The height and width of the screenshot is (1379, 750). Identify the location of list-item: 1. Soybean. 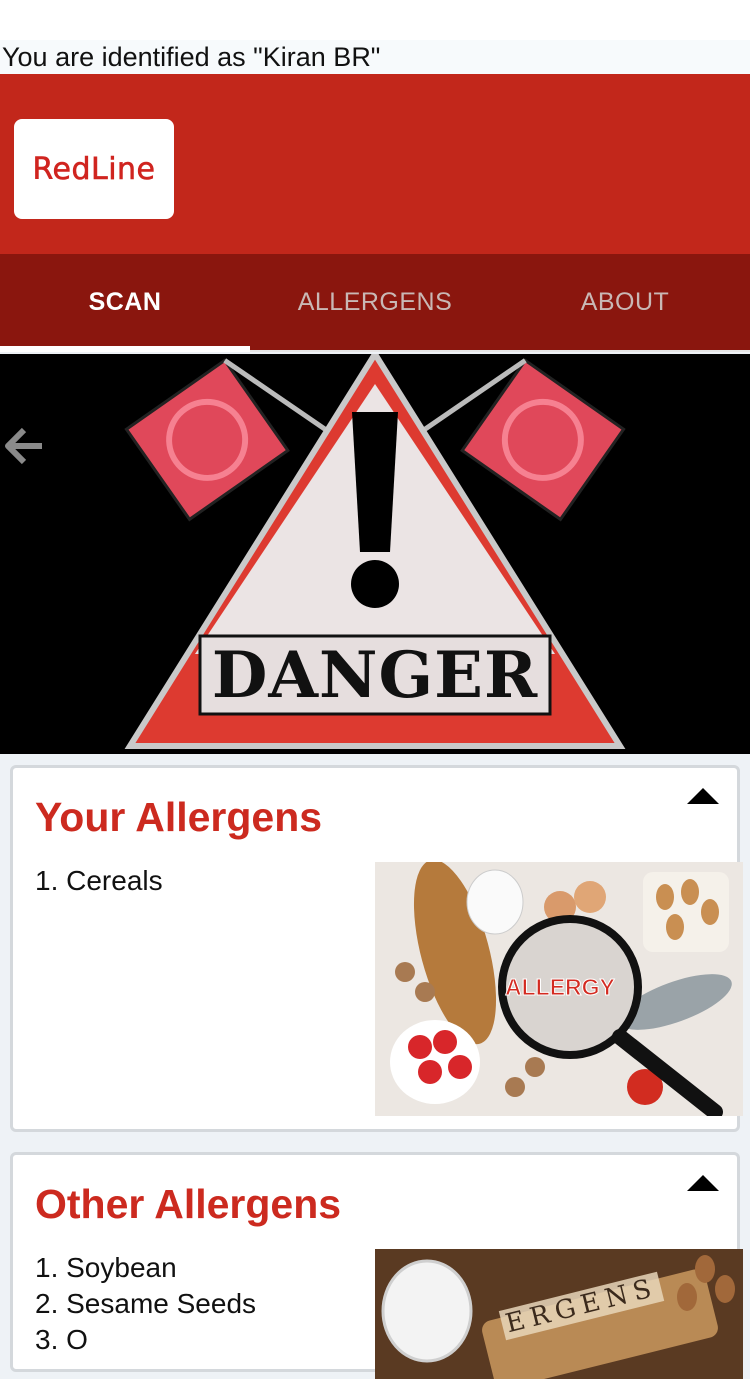
(106, 1267).